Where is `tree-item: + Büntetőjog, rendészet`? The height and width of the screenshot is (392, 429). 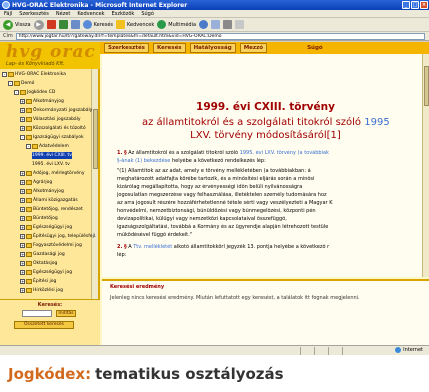
tree-item: + Büntetőjog, rendészet is located at coordinates (51, 209).